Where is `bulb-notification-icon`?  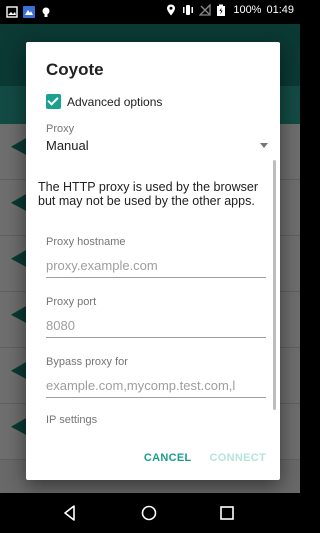
bulb-notification-icon is located at coordinates (46, 11).